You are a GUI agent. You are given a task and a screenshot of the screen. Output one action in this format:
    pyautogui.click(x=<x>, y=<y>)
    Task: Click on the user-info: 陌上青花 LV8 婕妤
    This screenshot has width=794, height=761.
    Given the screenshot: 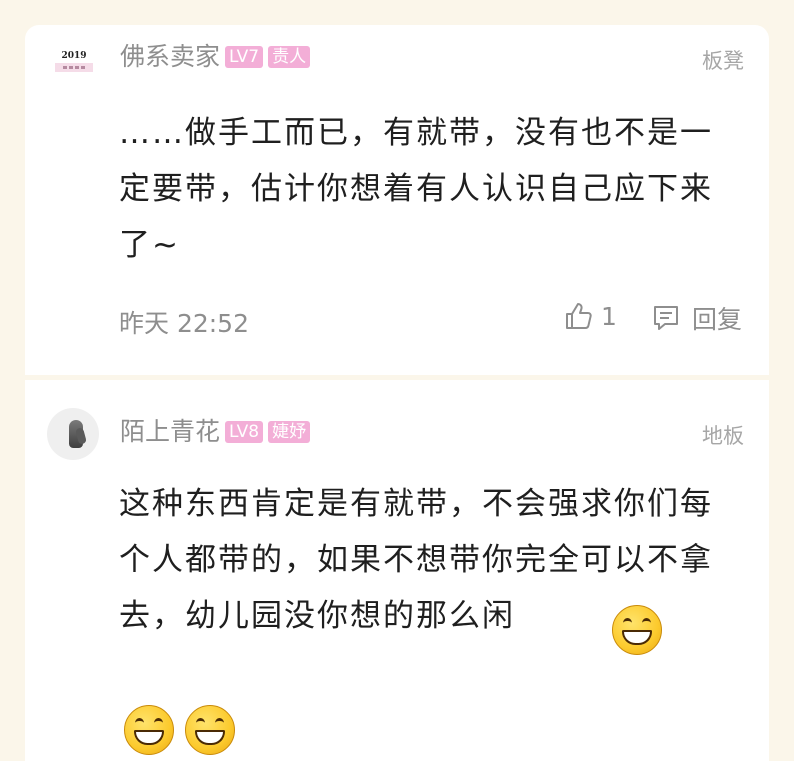 What is the action you would take?
    pyautogui.click(x=215, y=432)
    